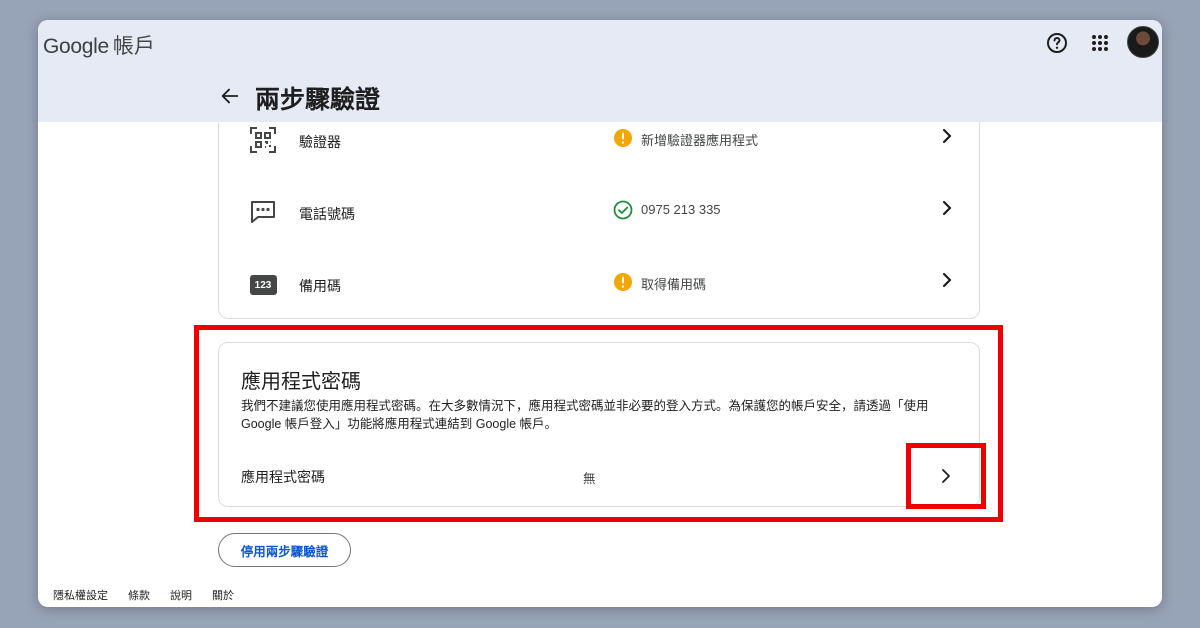 The image size is (1200, 628). Describe the element at coordinates (599, 152) in the screenshot. I see `method-row-authenticator: 驗證器 新增驗證器應用程式` at that location.